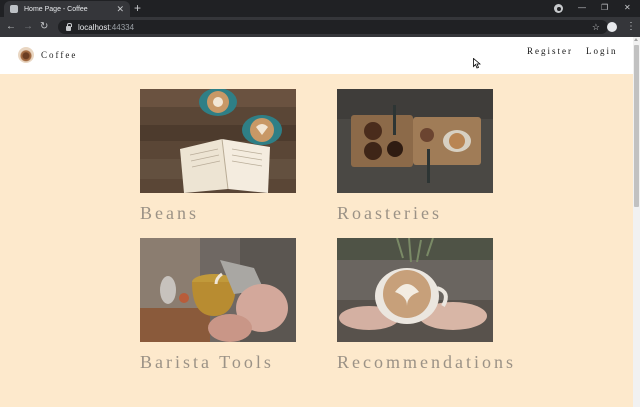  Describe the element at coordinates (11, 27) in the screenshot. I see `back-icon: ←` at that location.